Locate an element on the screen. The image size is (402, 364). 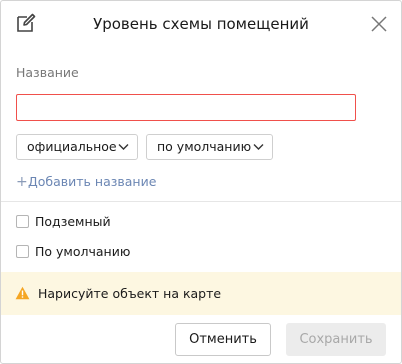
close-icon is located at coordinates (379, 24).